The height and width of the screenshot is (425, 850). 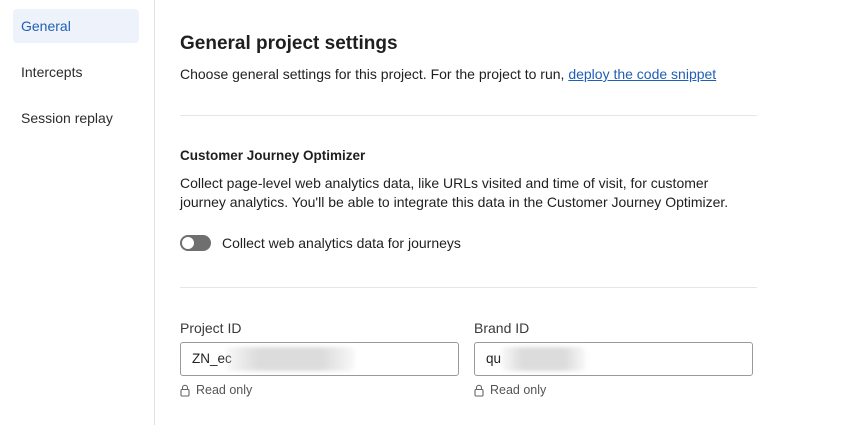 I want to click on sidebar-item-session-replay: Session replay, so click(x=76, y=118).